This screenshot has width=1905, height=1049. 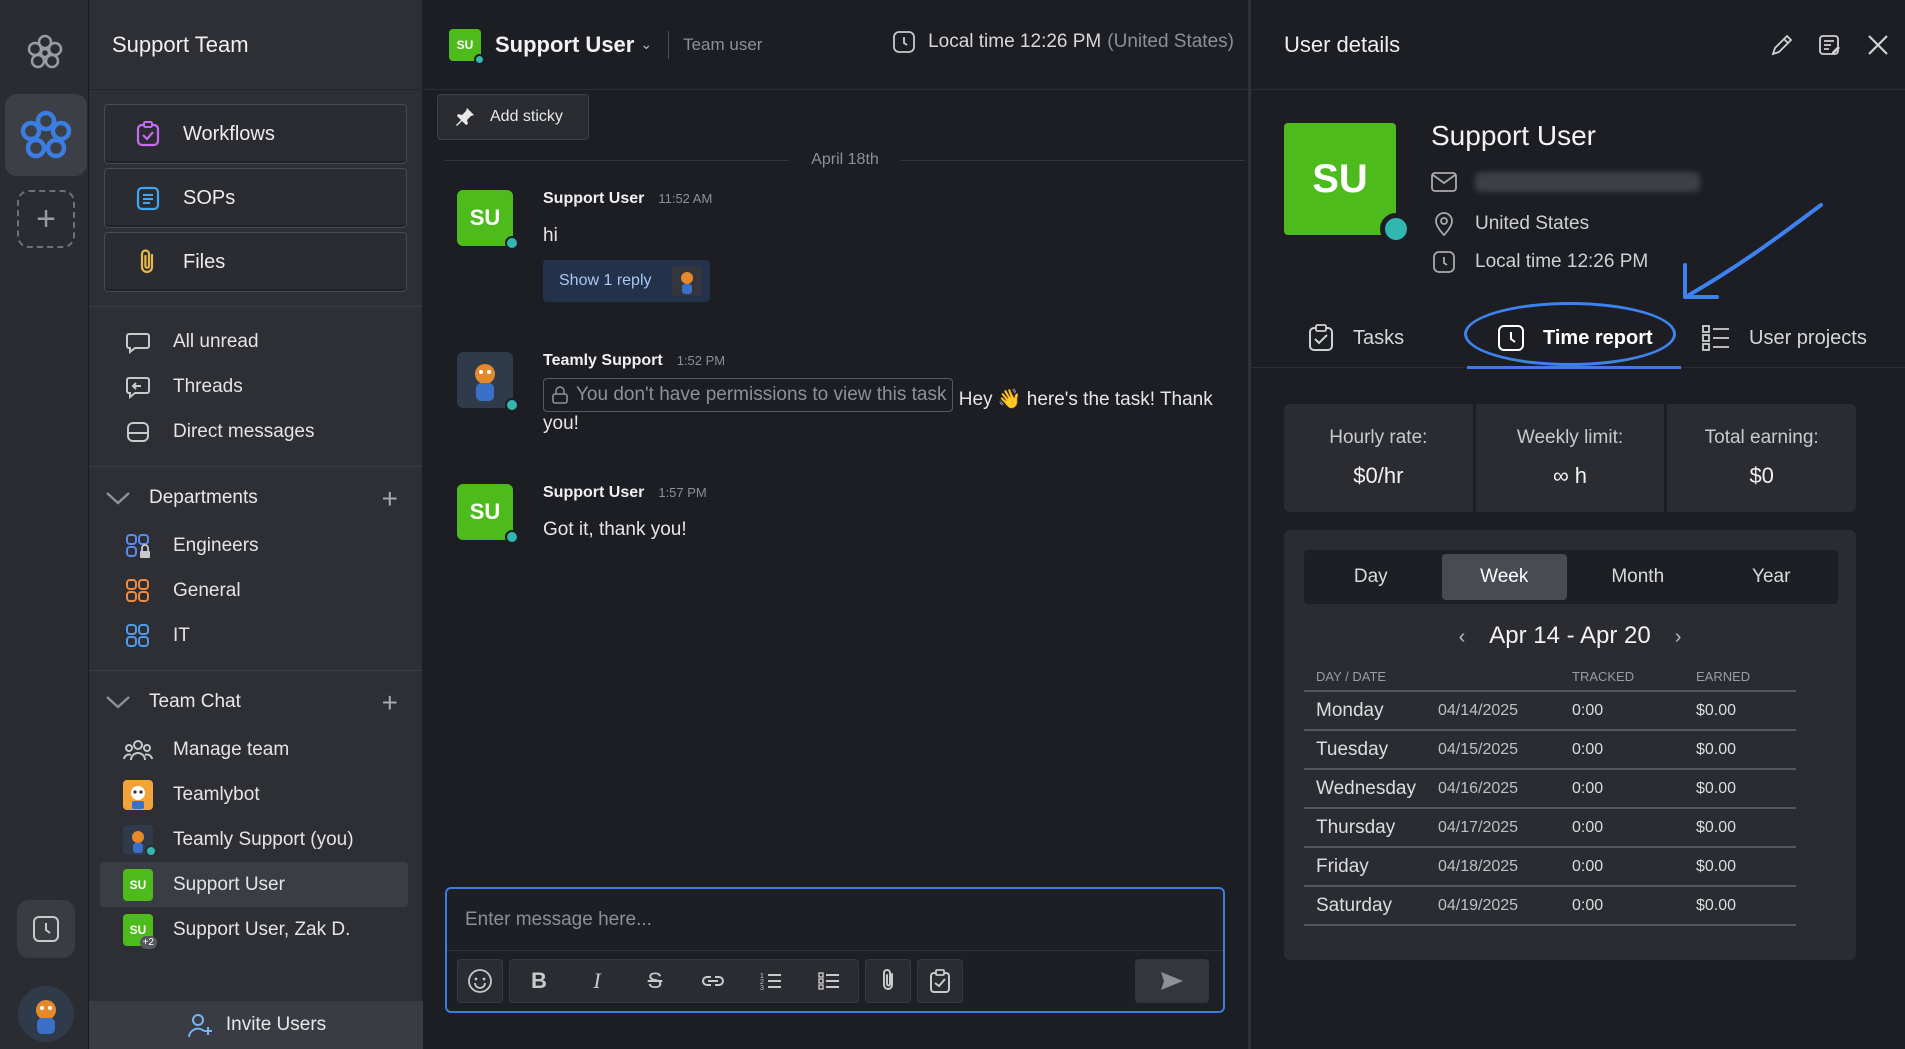 I want to click on invite-users-button: Invite Users, so click(x=256, y=1025).